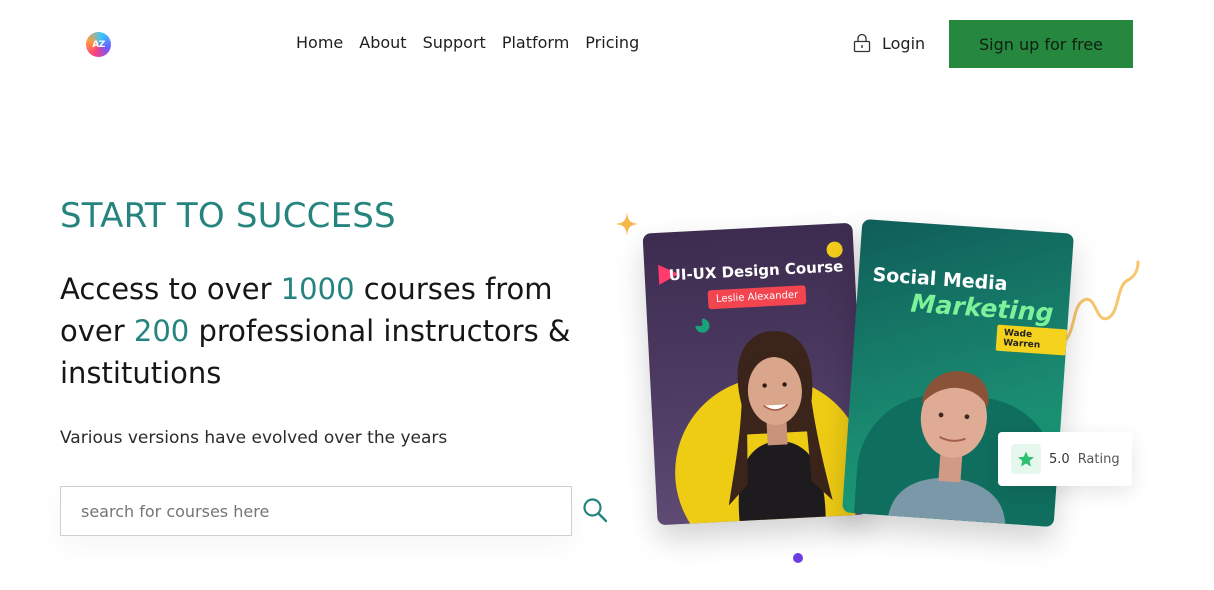 Image resolution: width=1214 pixels, height=590 pixels. What do you see at coordinates (535, 42) in the screenshot?
I see `nav-platform: Platform` at bounding box center [535, 42].